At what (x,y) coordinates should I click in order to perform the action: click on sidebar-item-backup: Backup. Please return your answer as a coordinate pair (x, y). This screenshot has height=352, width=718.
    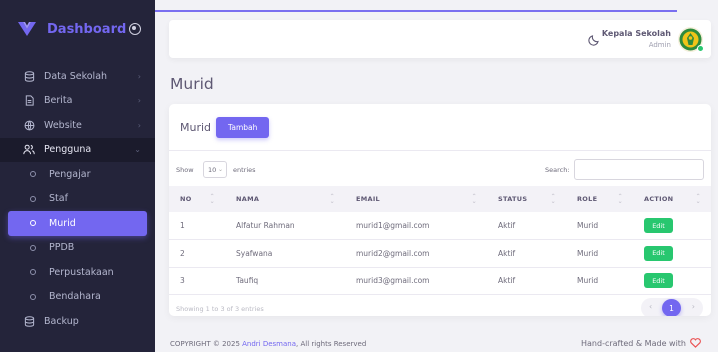
    Looking at the image, I should click on (77, 321).